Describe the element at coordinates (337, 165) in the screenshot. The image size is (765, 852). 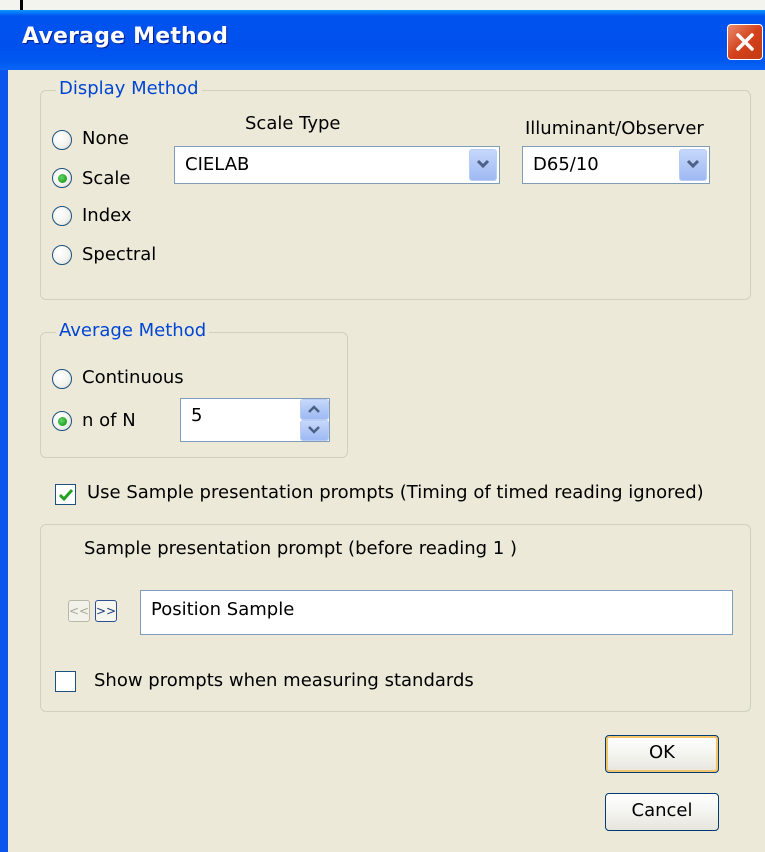
I see `scale-type-select: CIELAB` at that location.